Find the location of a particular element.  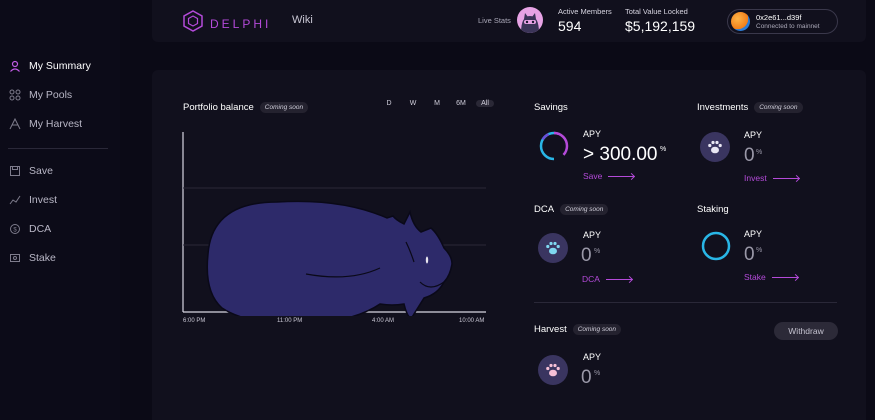

harvest-title: Harvest Coming soon is located at coordinates (578, 329).